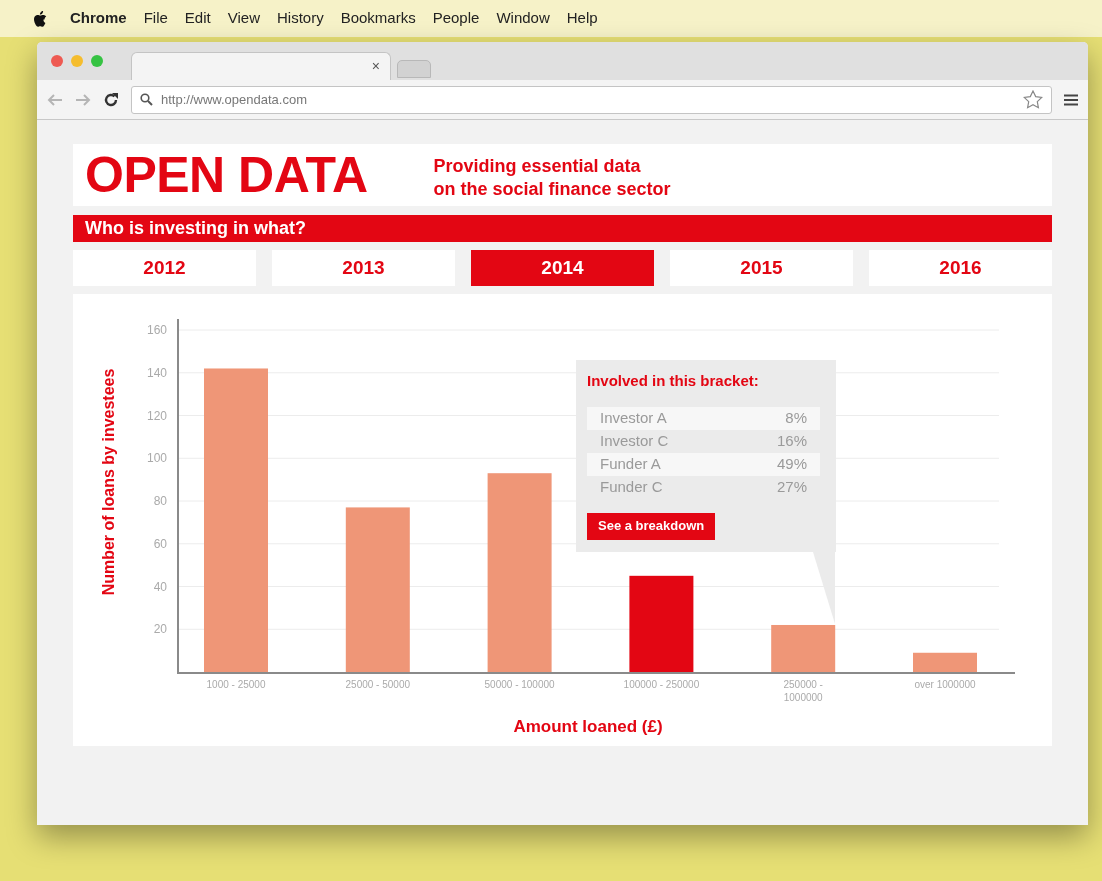 This screenshot has height=881, width=1102. What do you see at coordinates (803, 691) in the screenshot?
I see `x-tick-label: 250000 - 1000000` at bounding box center [803, 691].